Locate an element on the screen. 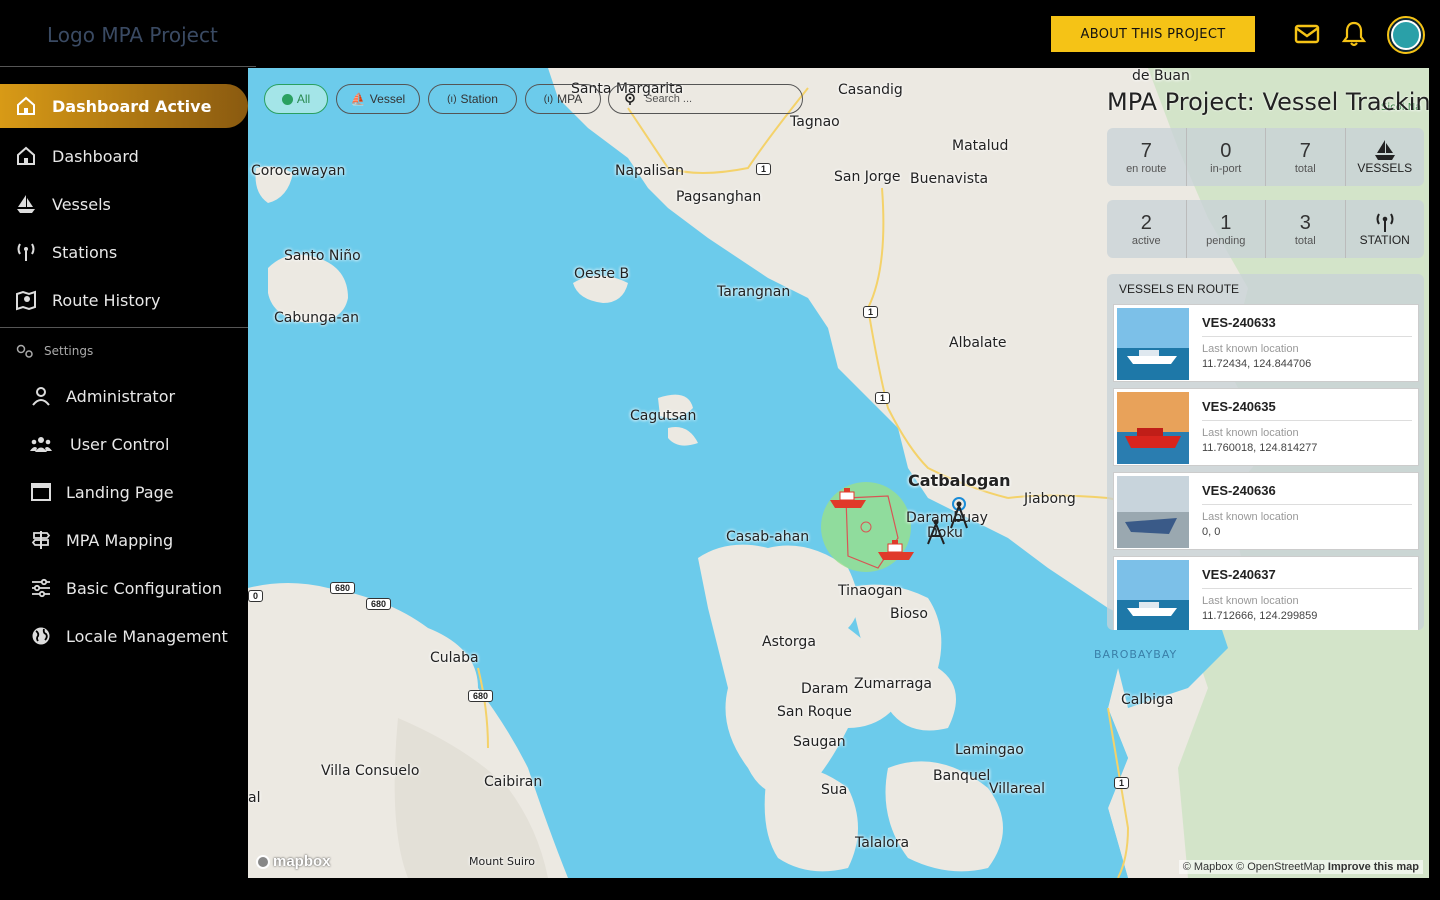 The height and width of the screenshot is (900, 1440). vessels-key-button: VESSELS is located at coordinates (1385, 157).